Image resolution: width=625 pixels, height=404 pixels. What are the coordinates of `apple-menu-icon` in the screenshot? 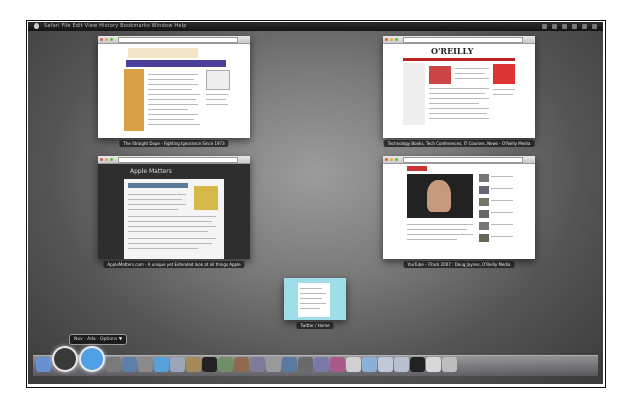 It's located at (36, 26).